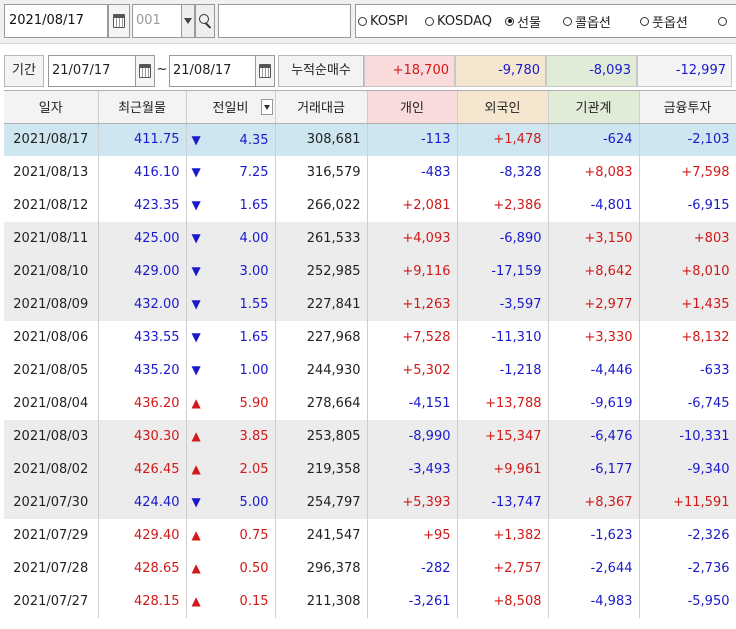 This screenshot has width=736, height=629. Describe the element at coordinates (145, 71) in the screenshot. I see `from-calendar-button` at that location.